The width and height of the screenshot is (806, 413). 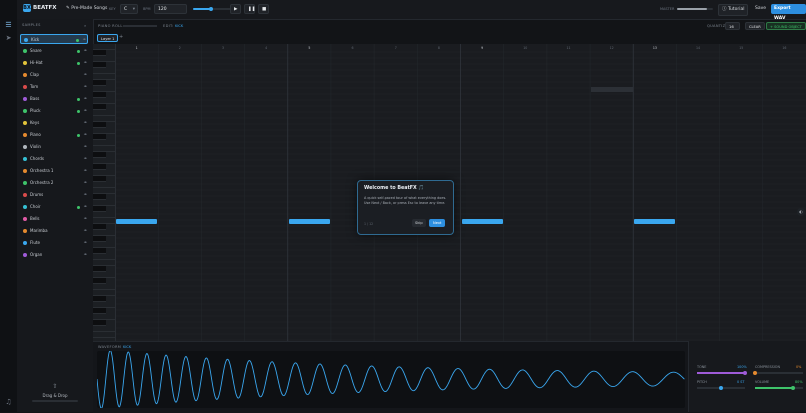 I want to click on tracks-icon: ☰, so click(x=8, y=25).